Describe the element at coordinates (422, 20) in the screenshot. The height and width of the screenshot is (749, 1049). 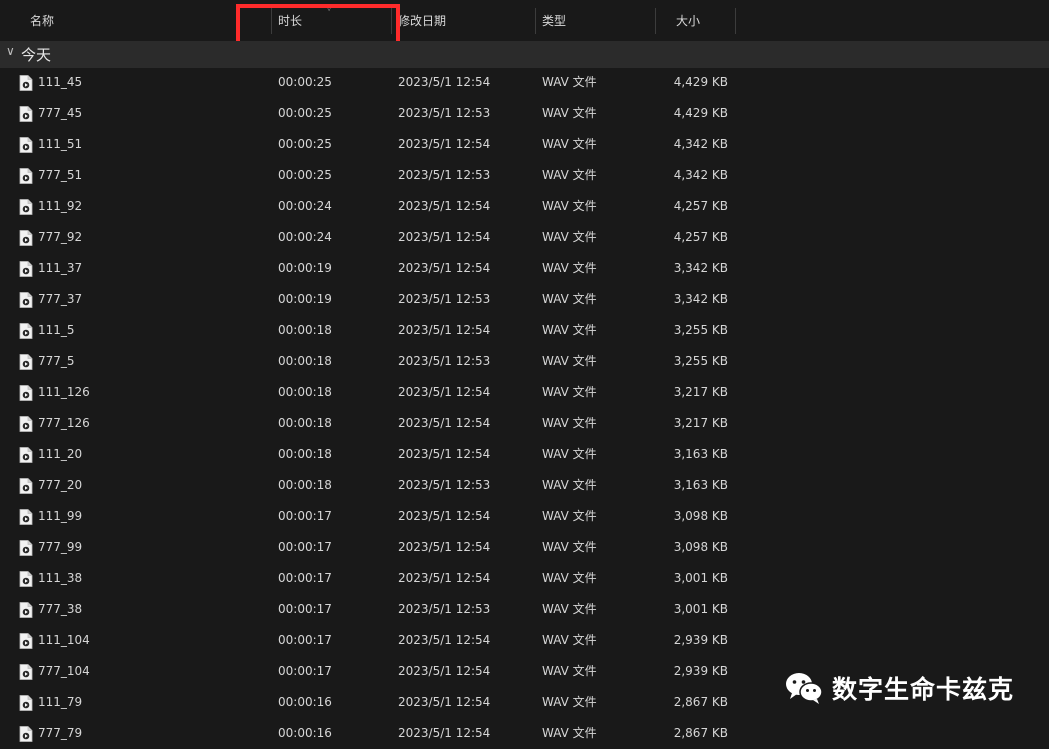
I see `column-header-modified: 修改日期` at that location.